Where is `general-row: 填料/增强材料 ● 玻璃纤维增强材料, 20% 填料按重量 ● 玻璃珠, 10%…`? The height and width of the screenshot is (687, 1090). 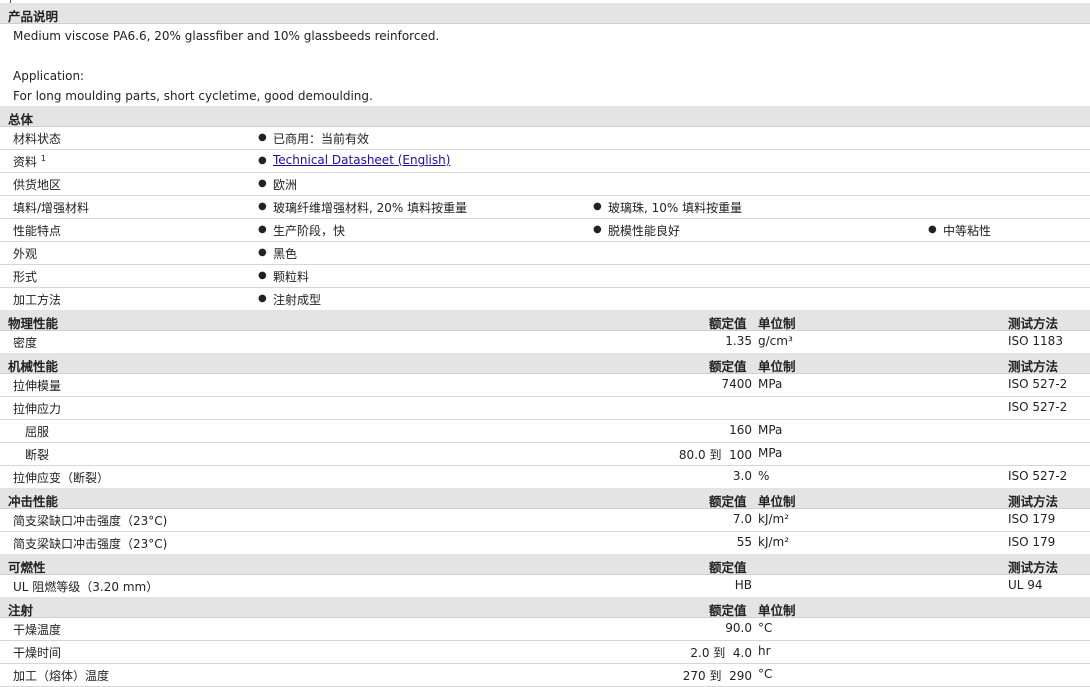 general-row: 填料/增强材料 ● 玻璃纤维增强材料, 20% 填料按重量 ● 玻璃珠, 10%… is located at coordinates (545, 207).